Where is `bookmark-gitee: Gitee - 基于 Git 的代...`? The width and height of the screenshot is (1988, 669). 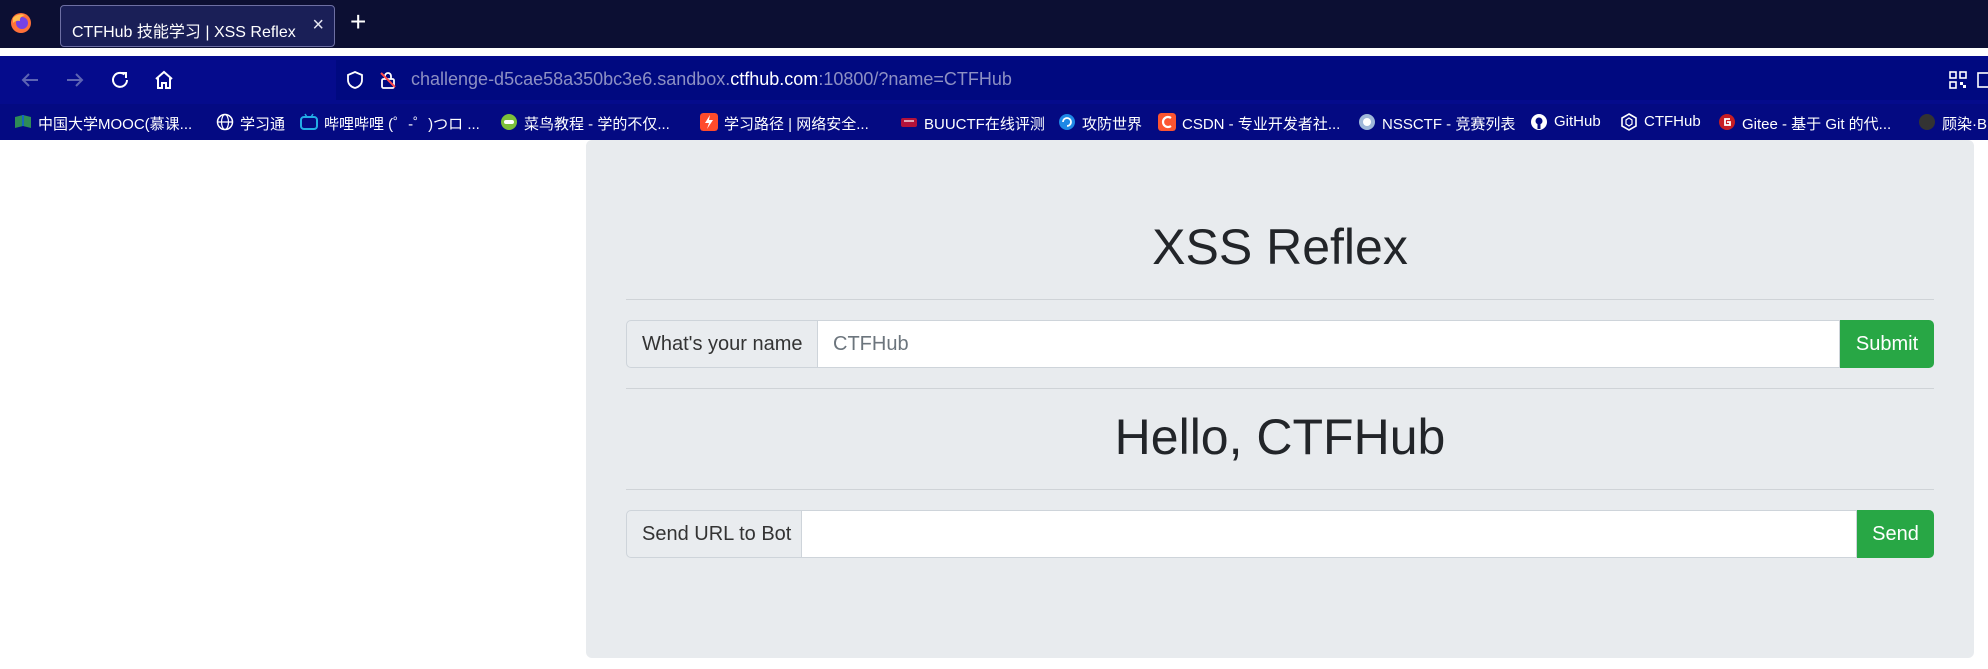 bookmark-gitee: Gitee - 基于 Git 的代... is located at coordinates (1813, 122).